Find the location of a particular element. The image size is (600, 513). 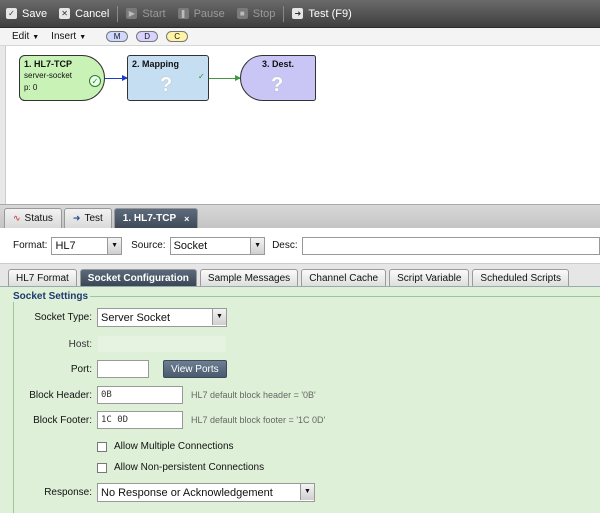

edit-menu: Edit ▼ is located at coordinates (25, 36).